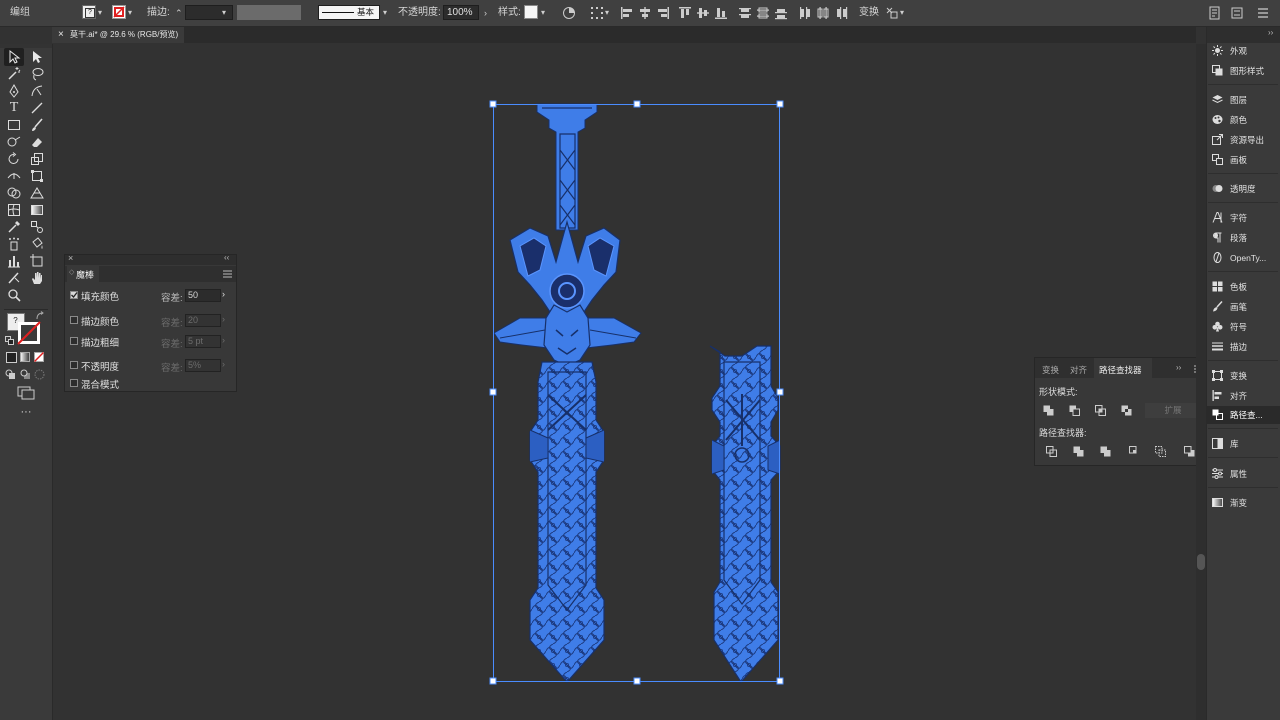 Image resolution: width=1280 pixels, height=720 pixels. I want to click on gradient-mode-button, so click(25, 357).